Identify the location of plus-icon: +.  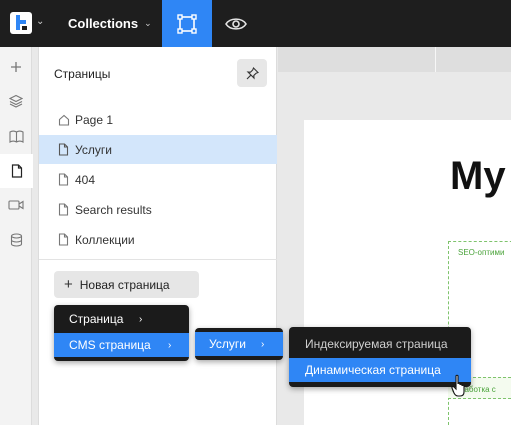
(68, 284).